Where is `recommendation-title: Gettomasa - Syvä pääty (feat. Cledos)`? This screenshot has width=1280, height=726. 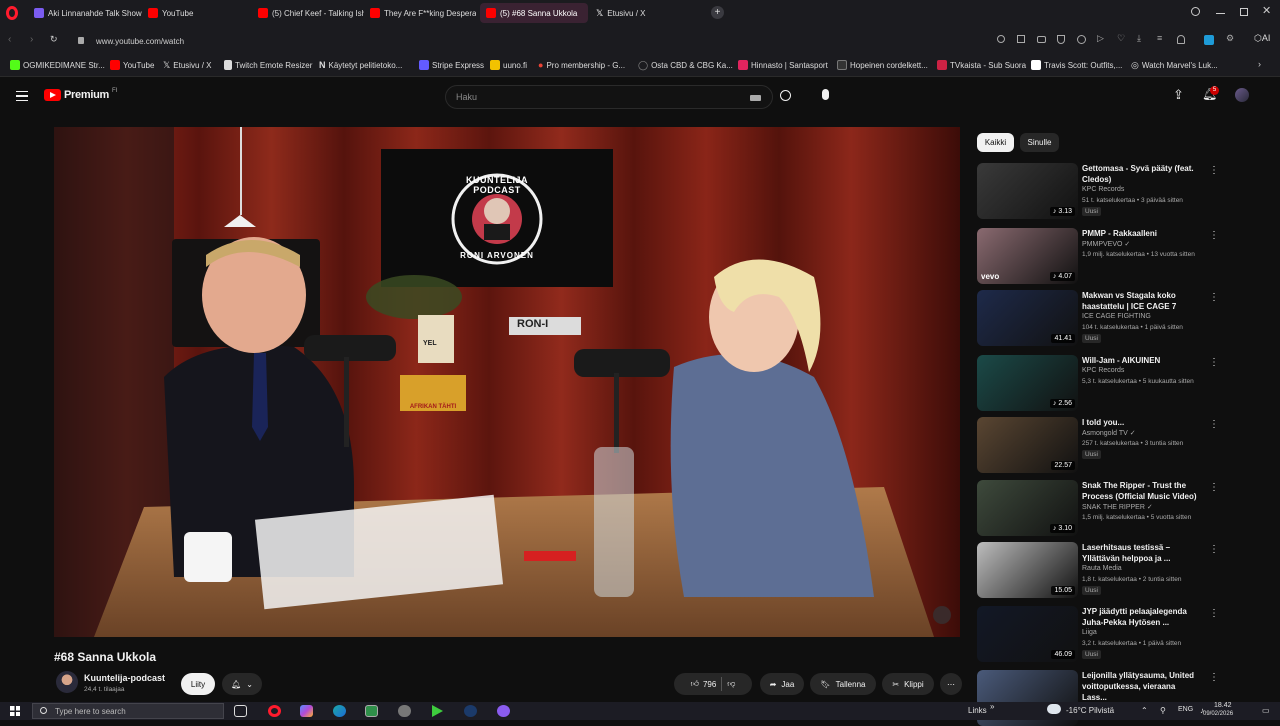
recommendation-title: Gettomasa - Syvä pääty (feat. Cledos) is located at coordinates (1141, 174).